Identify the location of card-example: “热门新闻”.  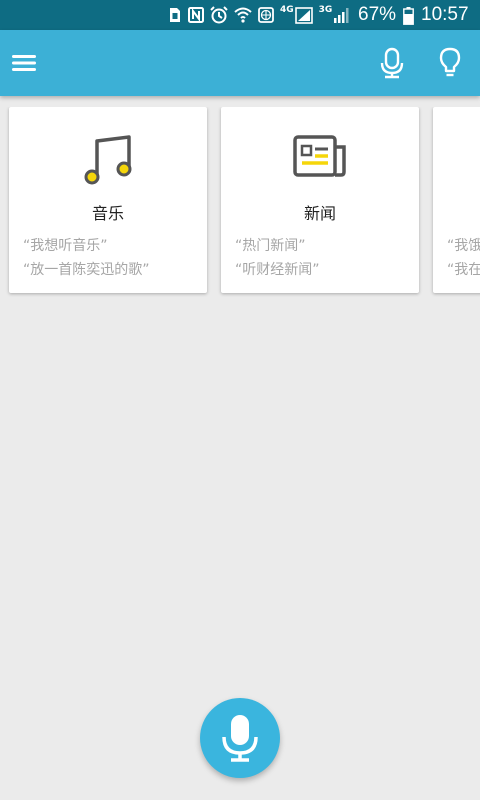
(270, 246).